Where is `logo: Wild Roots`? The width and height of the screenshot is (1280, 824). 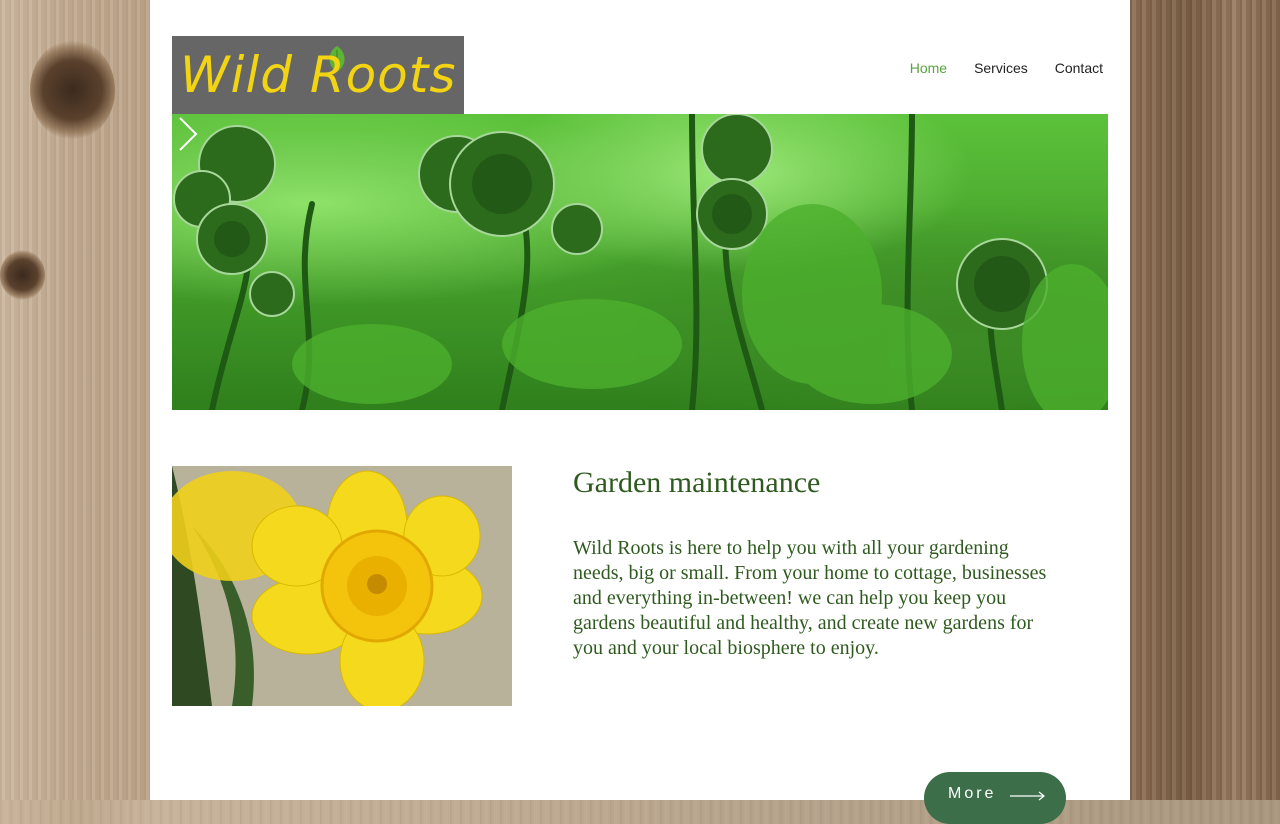 logo: Wild Roots is located at coordinates (318, 75).